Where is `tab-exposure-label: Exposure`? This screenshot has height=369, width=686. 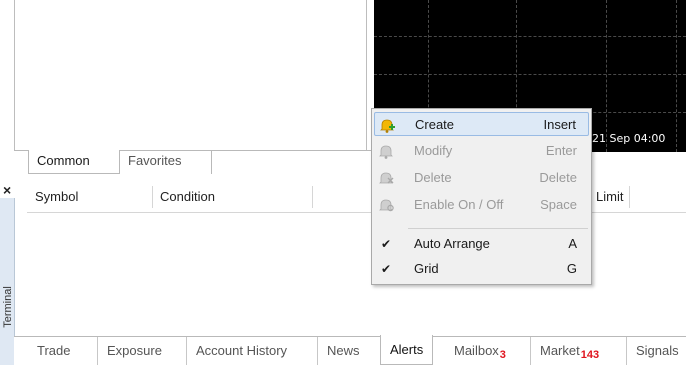
tab-exposure-label: Exposure is located at coordinates (134, 350).